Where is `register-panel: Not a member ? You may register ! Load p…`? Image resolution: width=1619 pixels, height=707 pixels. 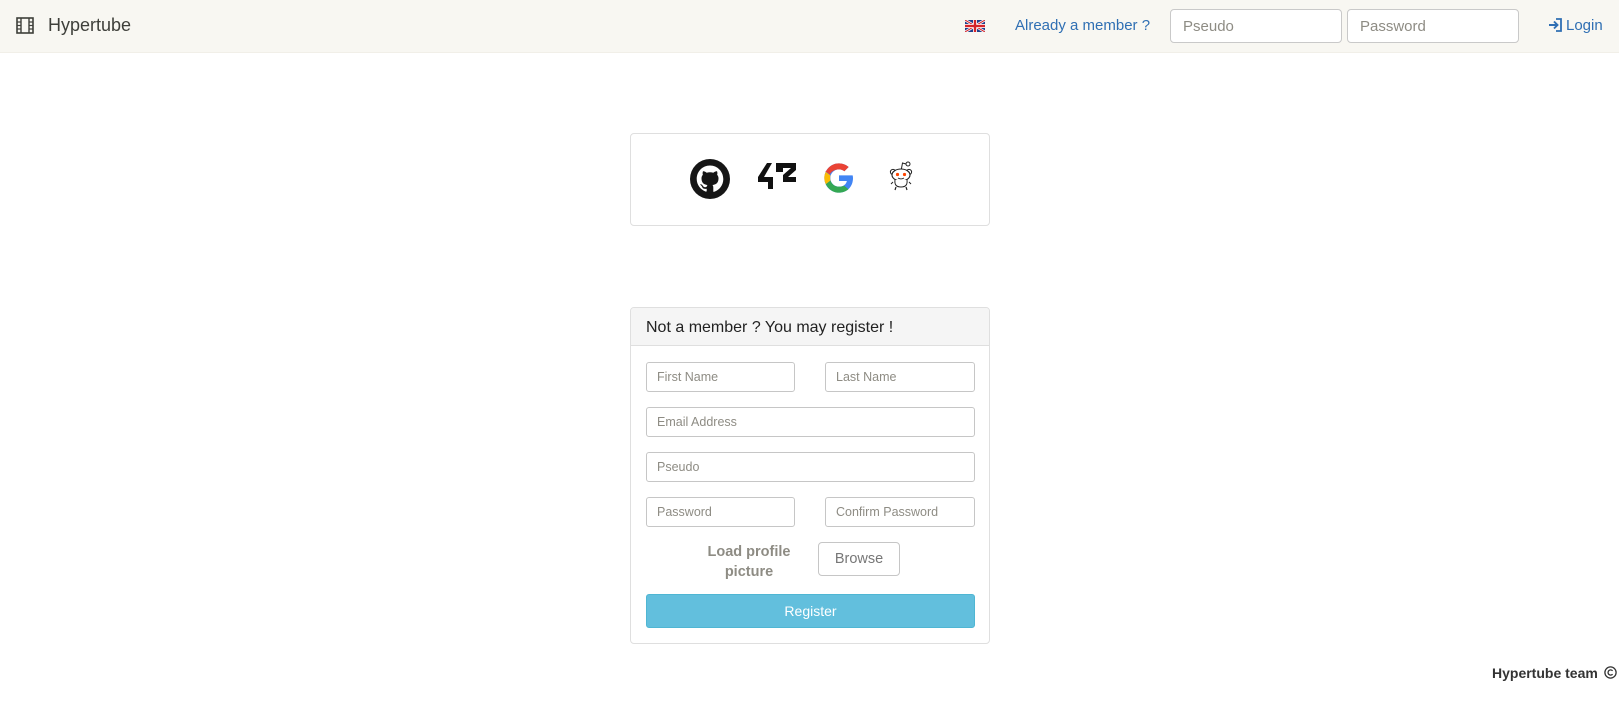 register-panel: Not a member ? You may register ! Load p… is located at coordinates (810, 475).